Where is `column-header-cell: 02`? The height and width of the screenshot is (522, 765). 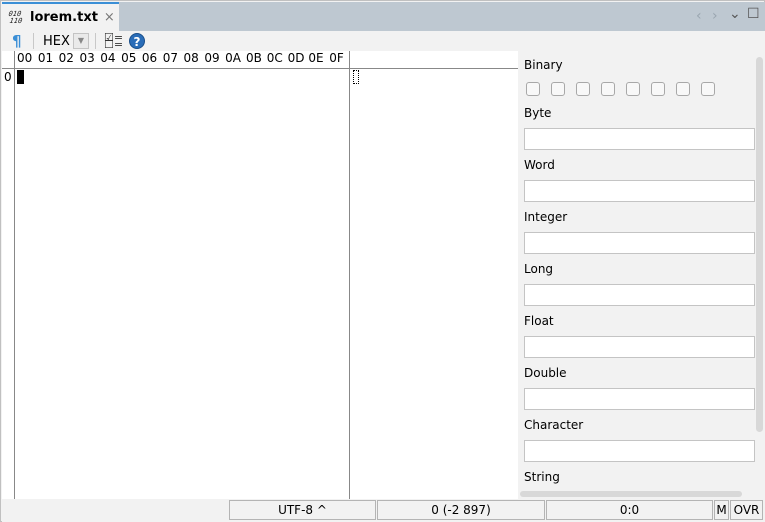
column-header-cell: 02 is located at coordinates (66, 58).